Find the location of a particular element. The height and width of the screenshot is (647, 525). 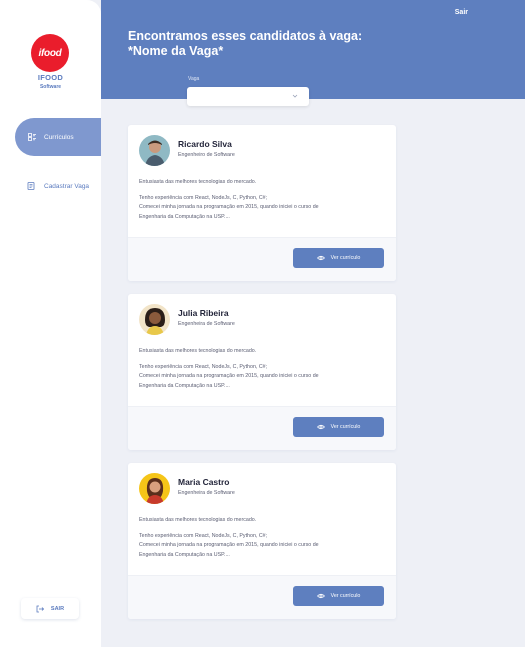

sidebar-item-cadastrar-vaga: Cadastrar Vaga is located at coordinates (58, 186).